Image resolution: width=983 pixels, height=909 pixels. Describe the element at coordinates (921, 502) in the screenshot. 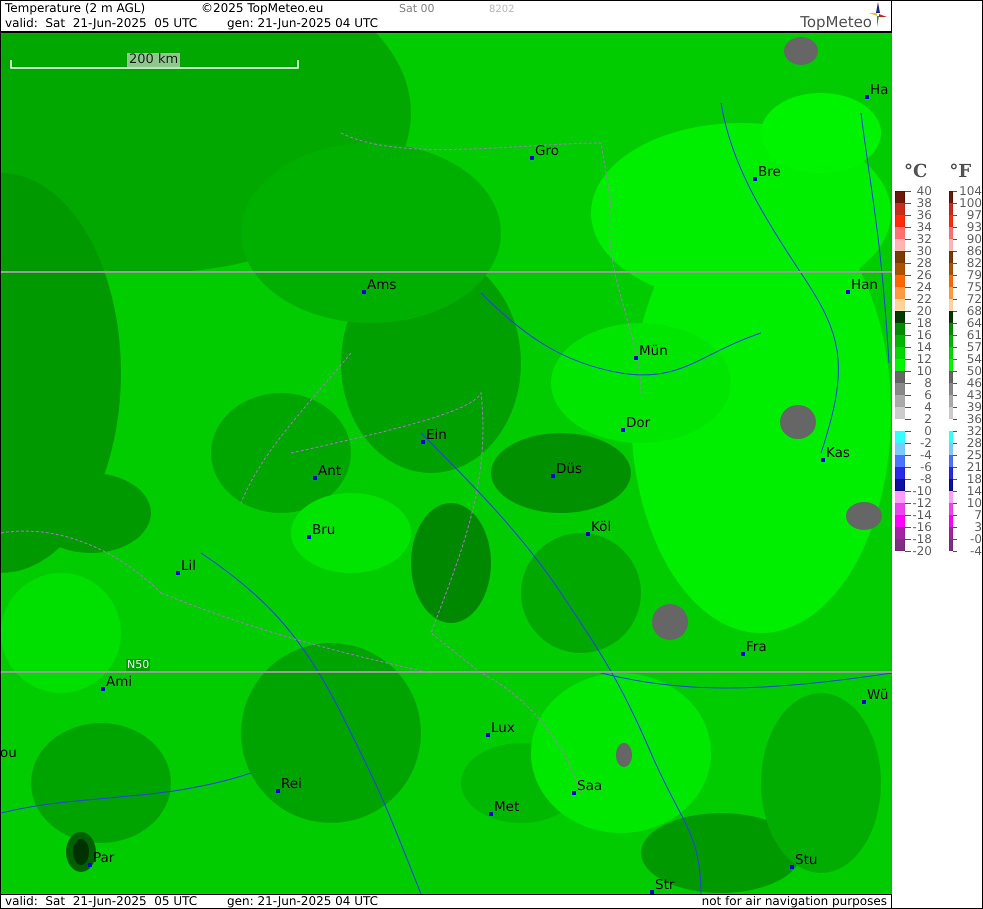

I see `celsius-label: -12` at that location.